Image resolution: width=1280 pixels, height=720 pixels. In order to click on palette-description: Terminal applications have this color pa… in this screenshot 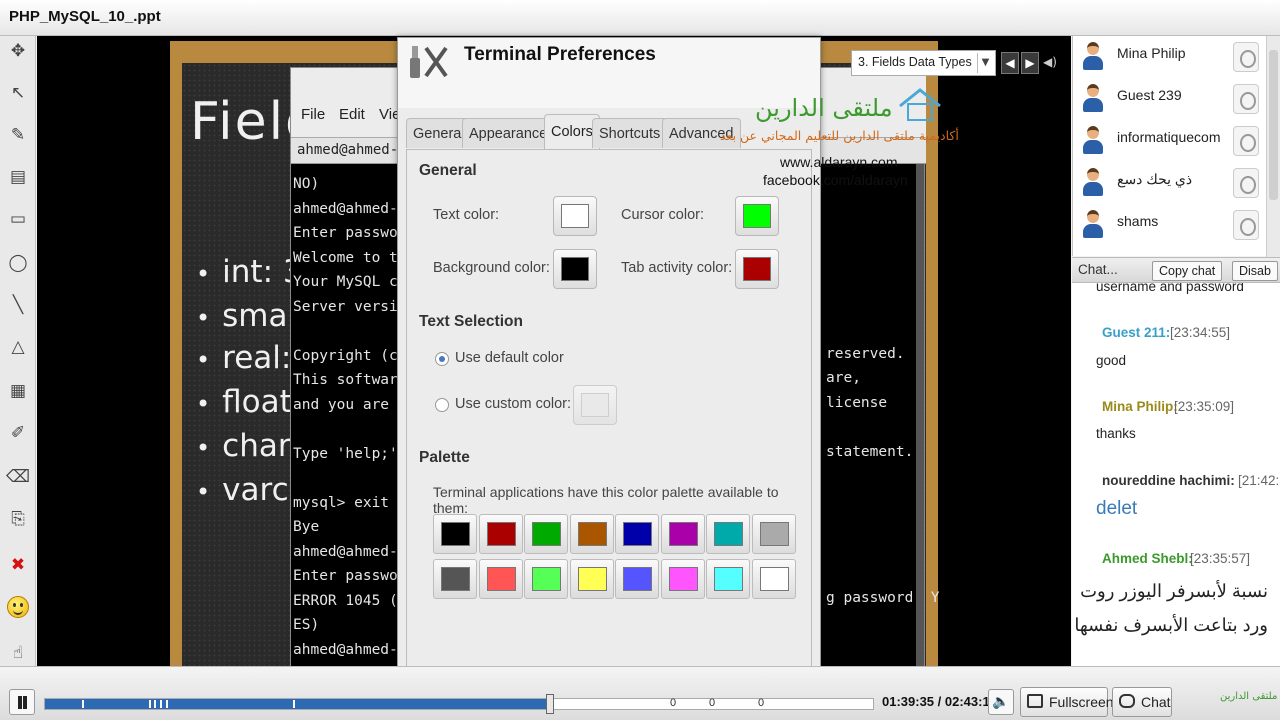, I will do `click(606, 500)`.